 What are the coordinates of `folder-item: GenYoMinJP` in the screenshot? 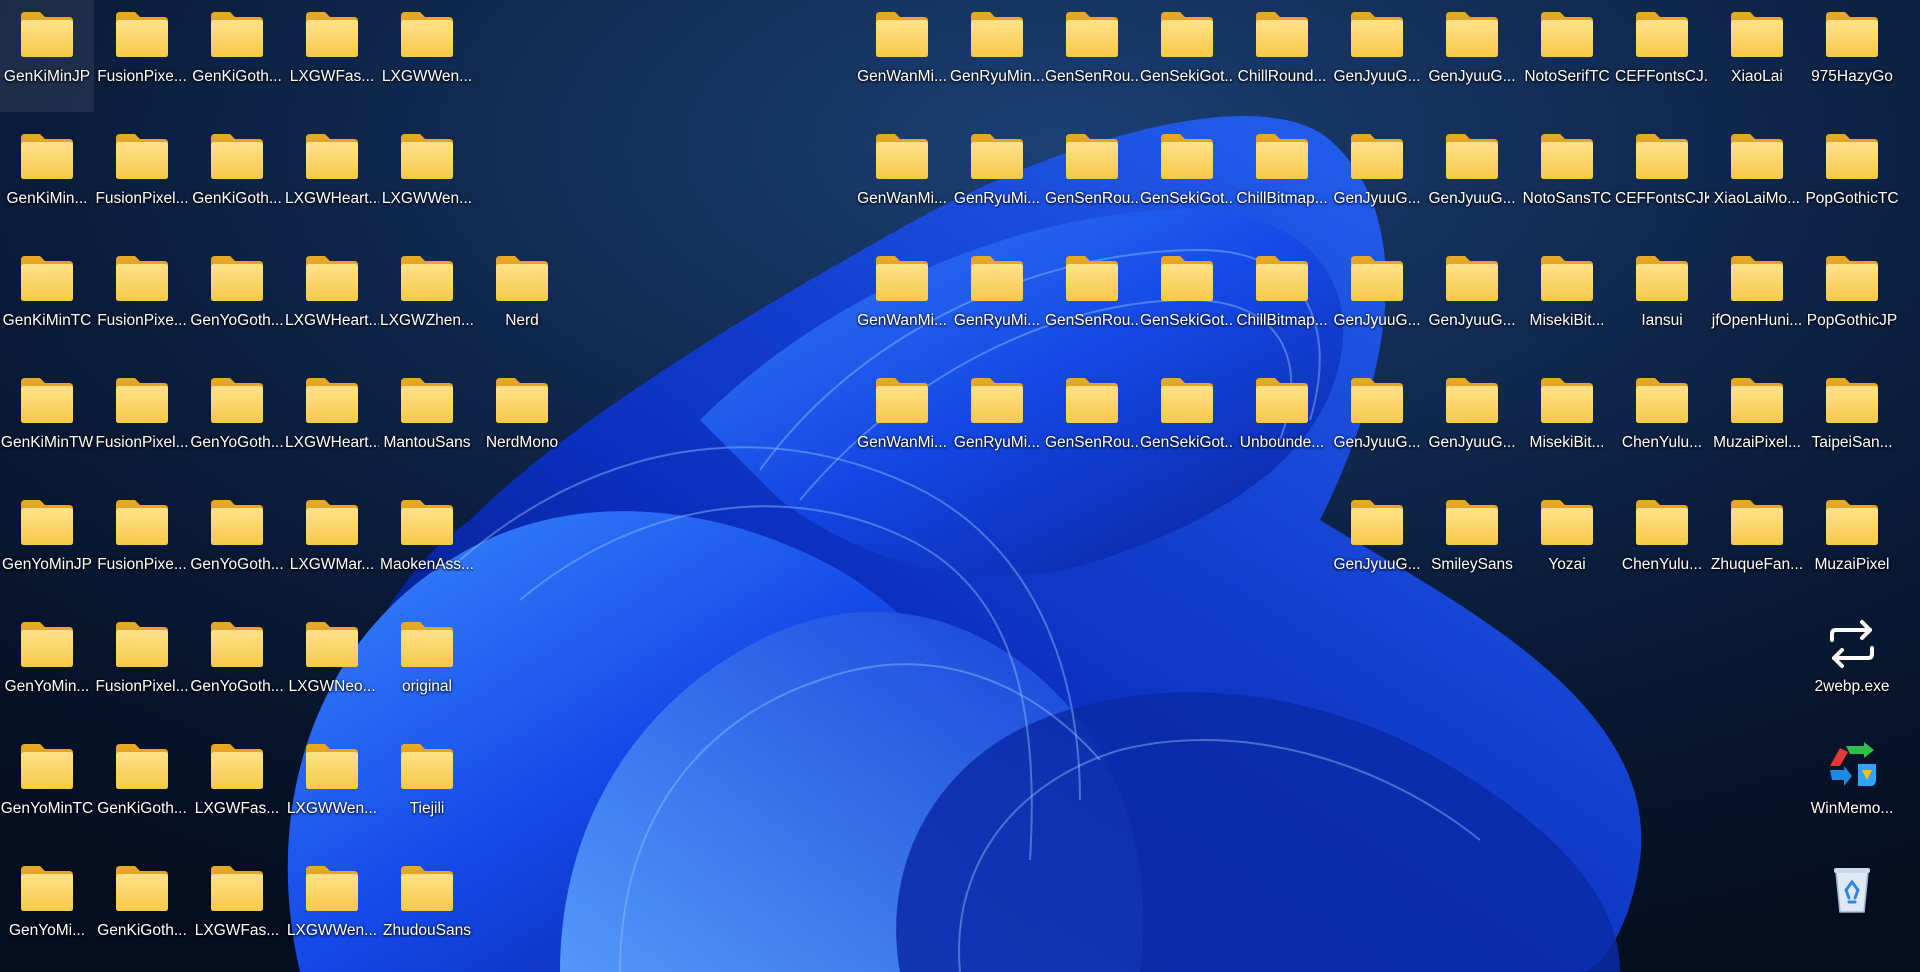 It's located at (47, 544).